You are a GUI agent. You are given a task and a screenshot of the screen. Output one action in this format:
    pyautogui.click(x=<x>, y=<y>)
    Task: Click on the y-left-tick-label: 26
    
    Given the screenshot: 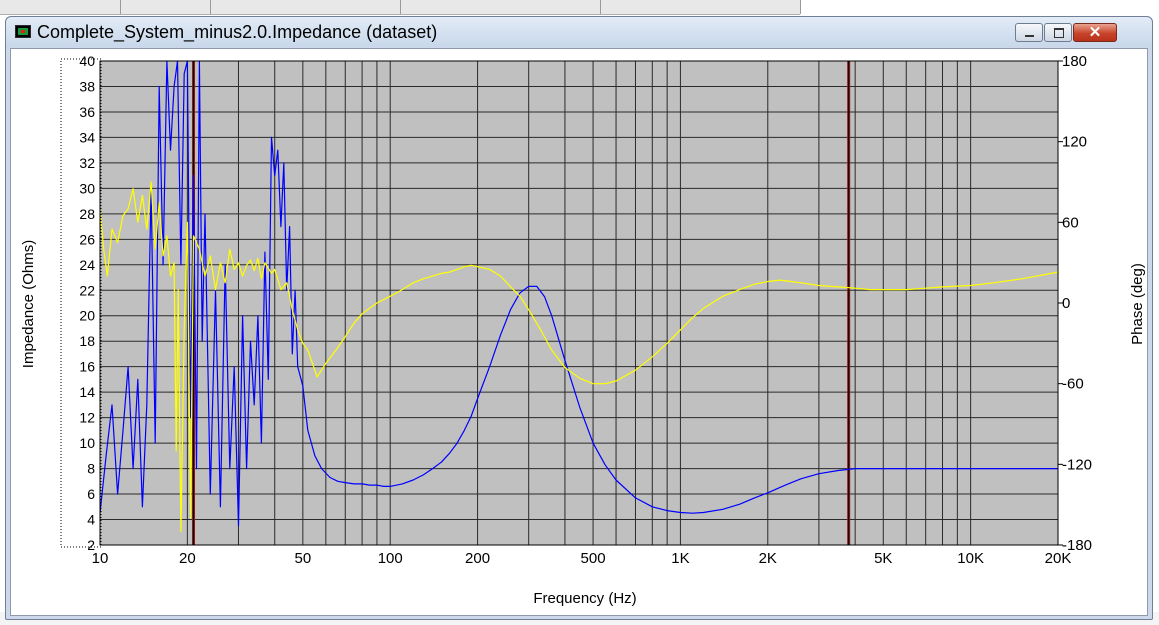 What is the action you would take?
    pyautogui.click(x=87, y=239)
    